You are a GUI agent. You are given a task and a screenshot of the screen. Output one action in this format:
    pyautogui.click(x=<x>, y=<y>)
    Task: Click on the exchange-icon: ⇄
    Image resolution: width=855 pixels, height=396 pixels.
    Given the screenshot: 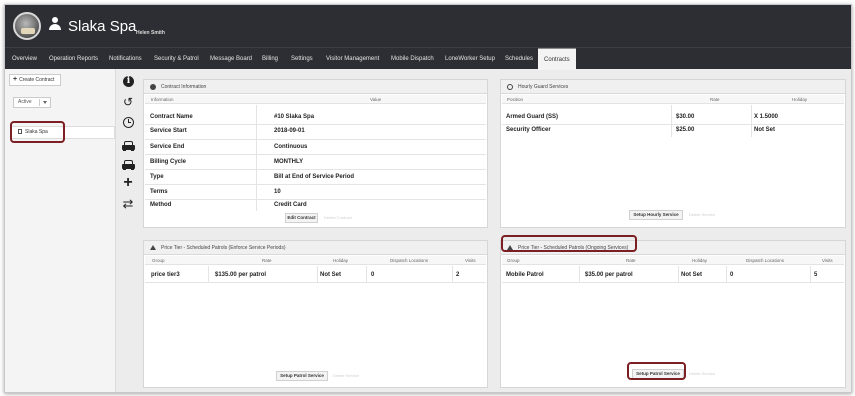 What is the action you would take?
    pyautogui.click(x=128, y=204)
    